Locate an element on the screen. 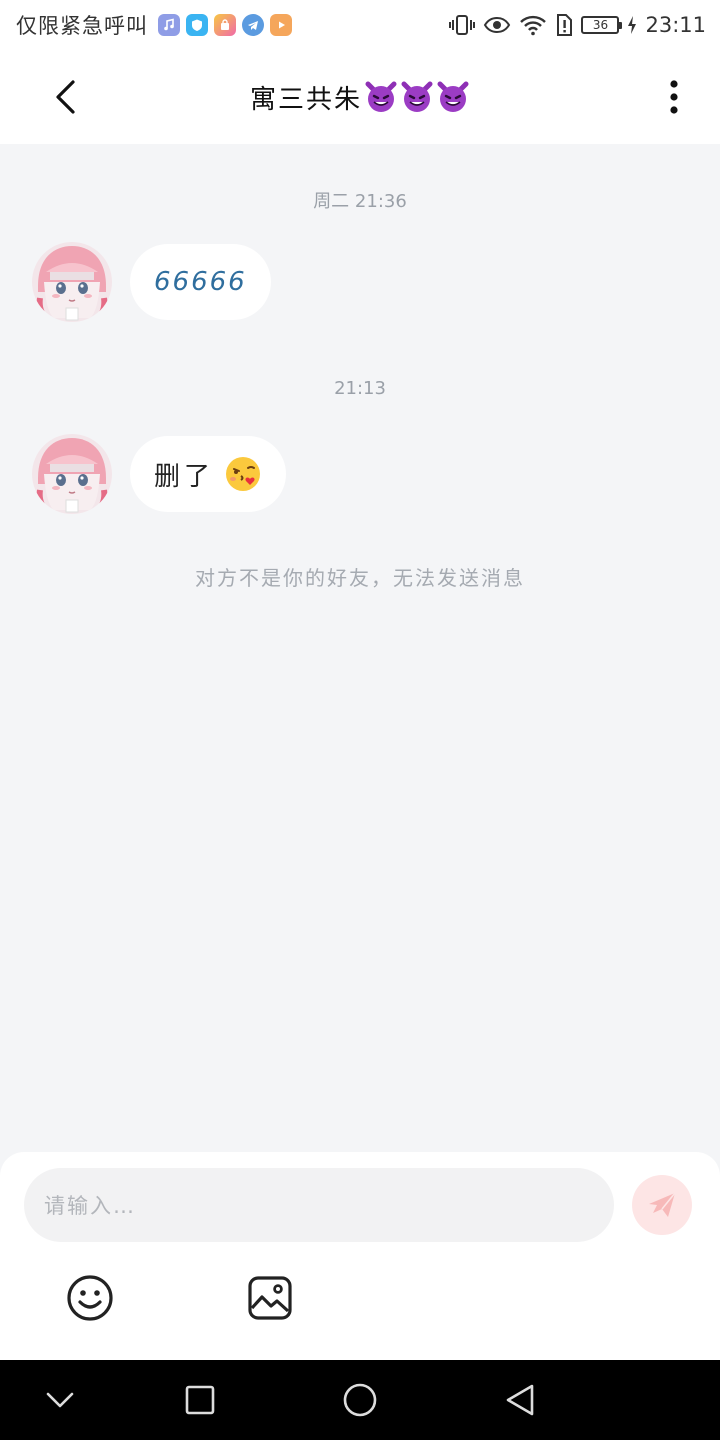  message-bubble: 删了 is located at coordinates (208, 474).